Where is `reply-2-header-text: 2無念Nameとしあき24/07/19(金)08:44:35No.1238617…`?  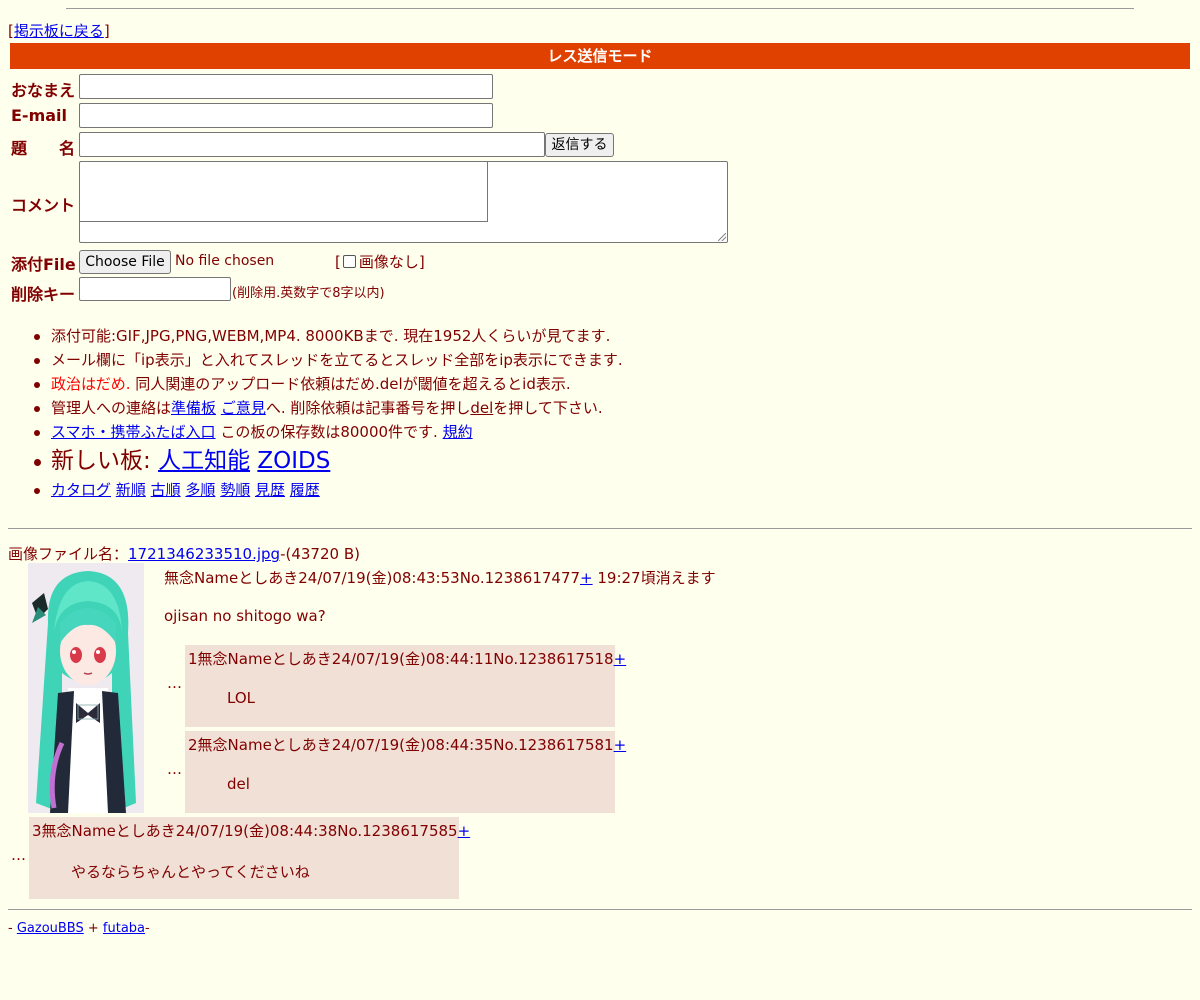 reply-2-header-text: 2無念Nameとしあき24/07/19(金)08:44:35No.1238617… is located at coordinates (401, 745).